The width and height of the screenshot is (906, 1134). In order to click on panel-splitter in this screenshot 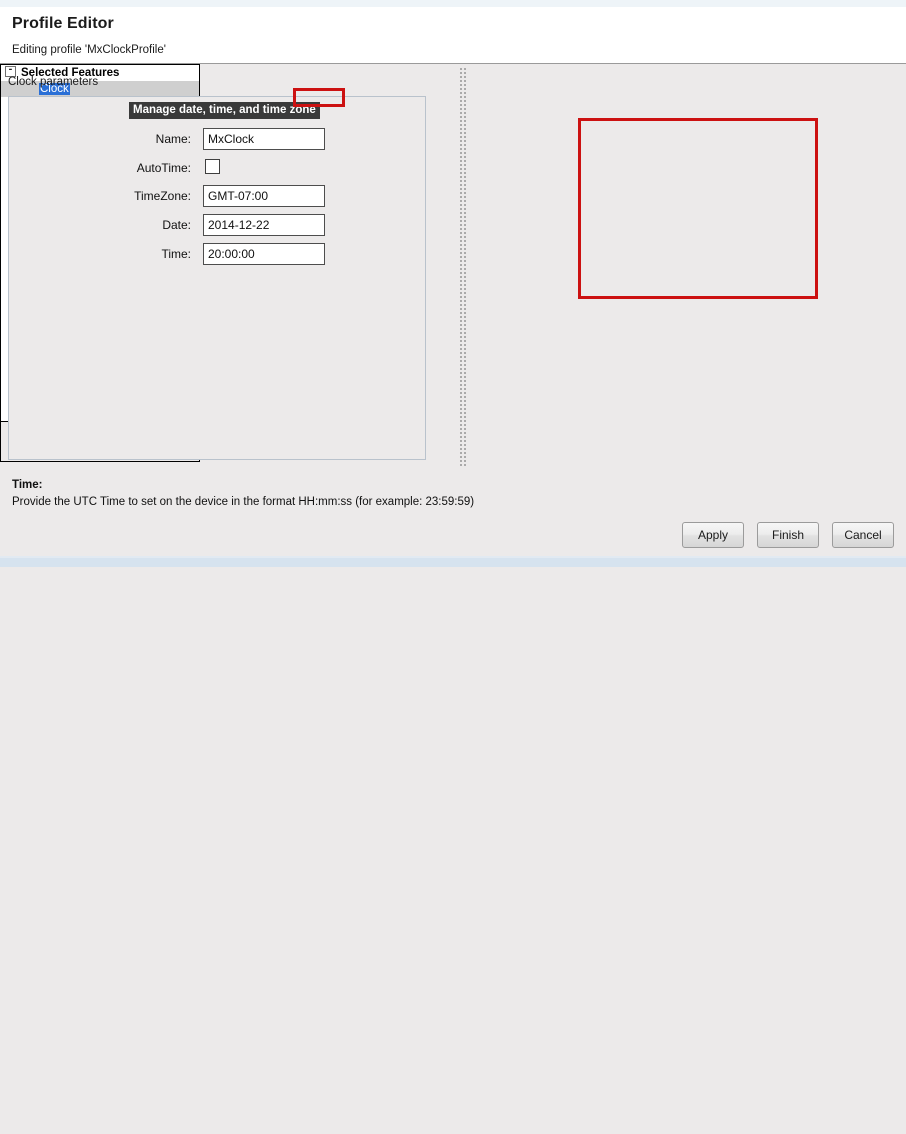, I will do `click(463, 267)`.